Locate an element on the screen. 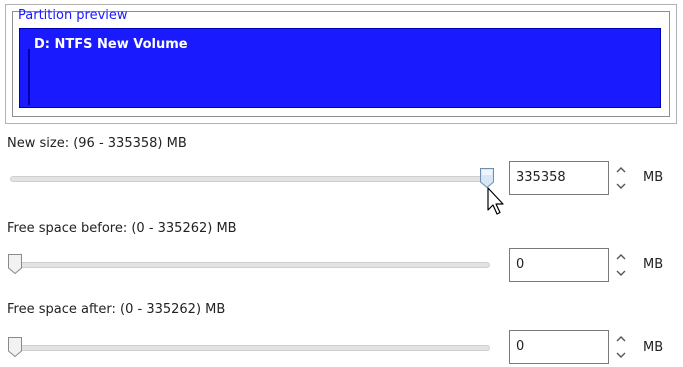 Image resolution: width=683 pixels, height=367 pixels. new-size-input: 335358 is located at coordinates (559, 178).